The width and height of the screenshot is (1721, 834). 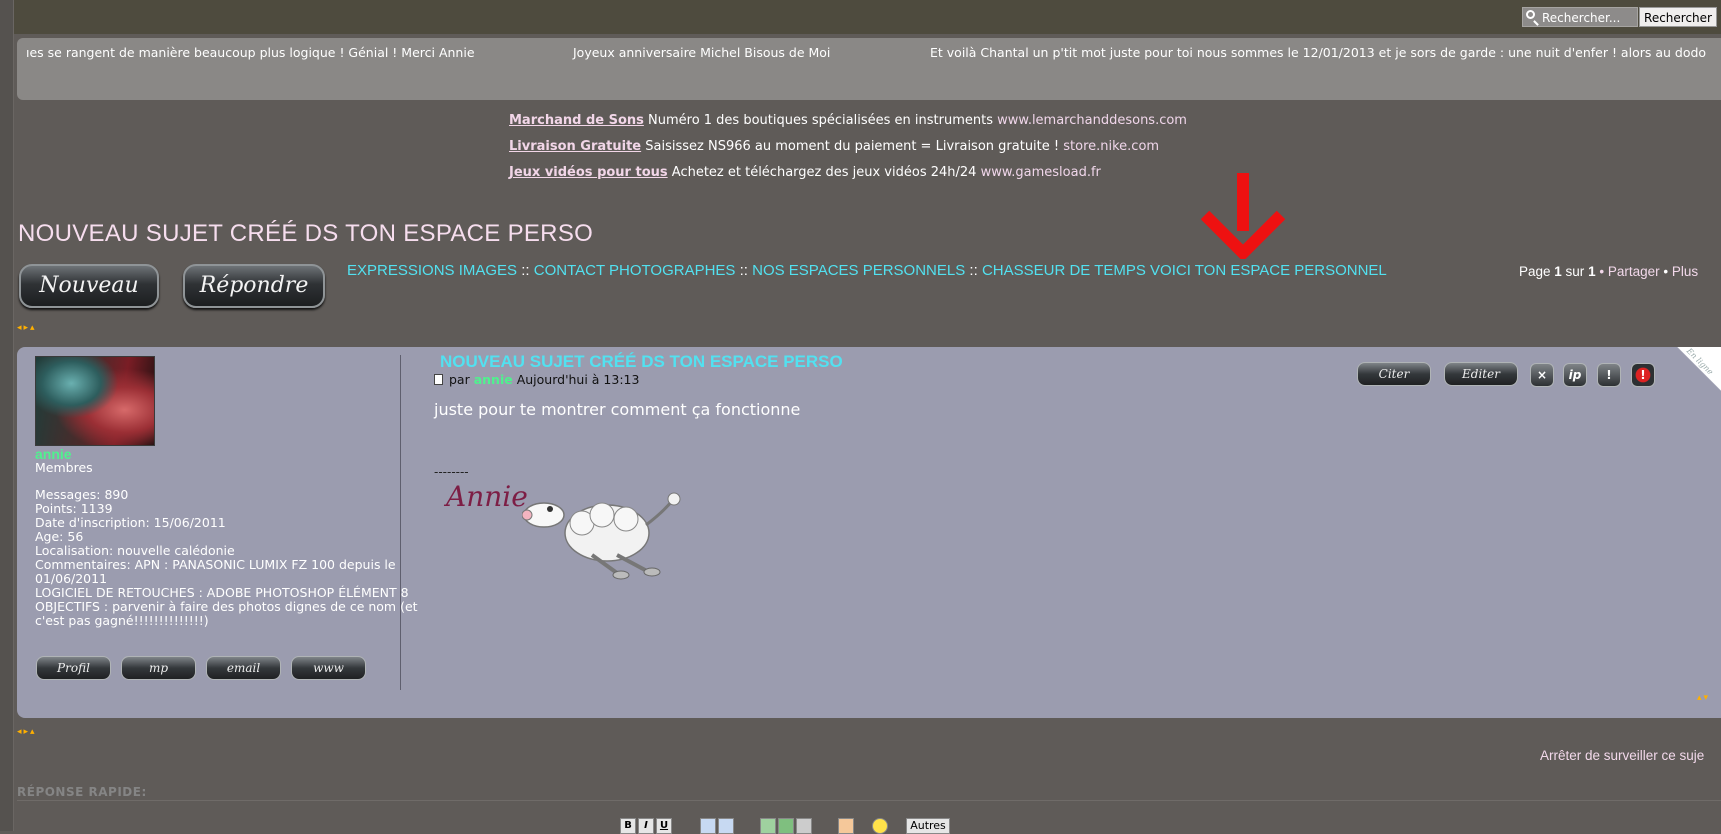 What do you see at coordinates (243, 668) in the screenshot?
I see `email-button: email` at bounding box center [243, 668].